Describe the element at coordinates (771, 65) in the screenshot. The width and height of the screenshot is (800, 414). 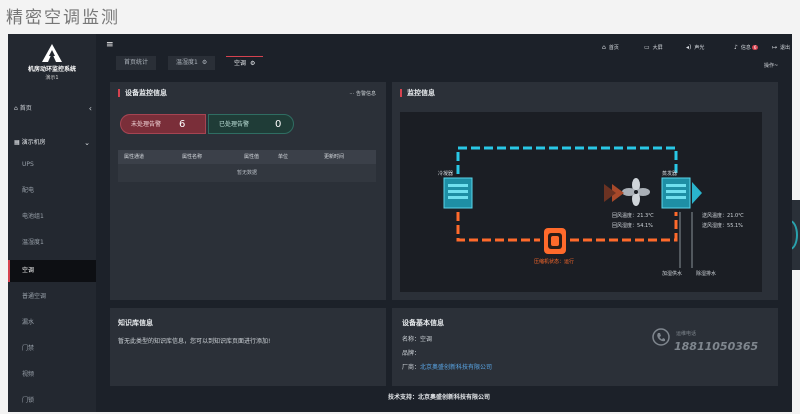
I see `ops-menu: 操作~` at that location.